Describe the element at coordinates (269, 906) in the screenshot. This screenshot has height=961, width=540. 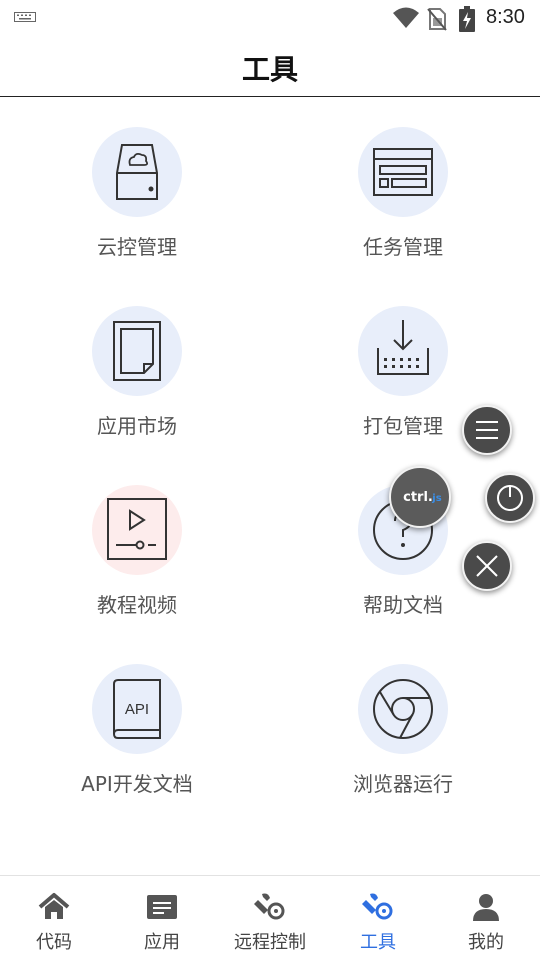
I see `remote-control-icon` at that location.